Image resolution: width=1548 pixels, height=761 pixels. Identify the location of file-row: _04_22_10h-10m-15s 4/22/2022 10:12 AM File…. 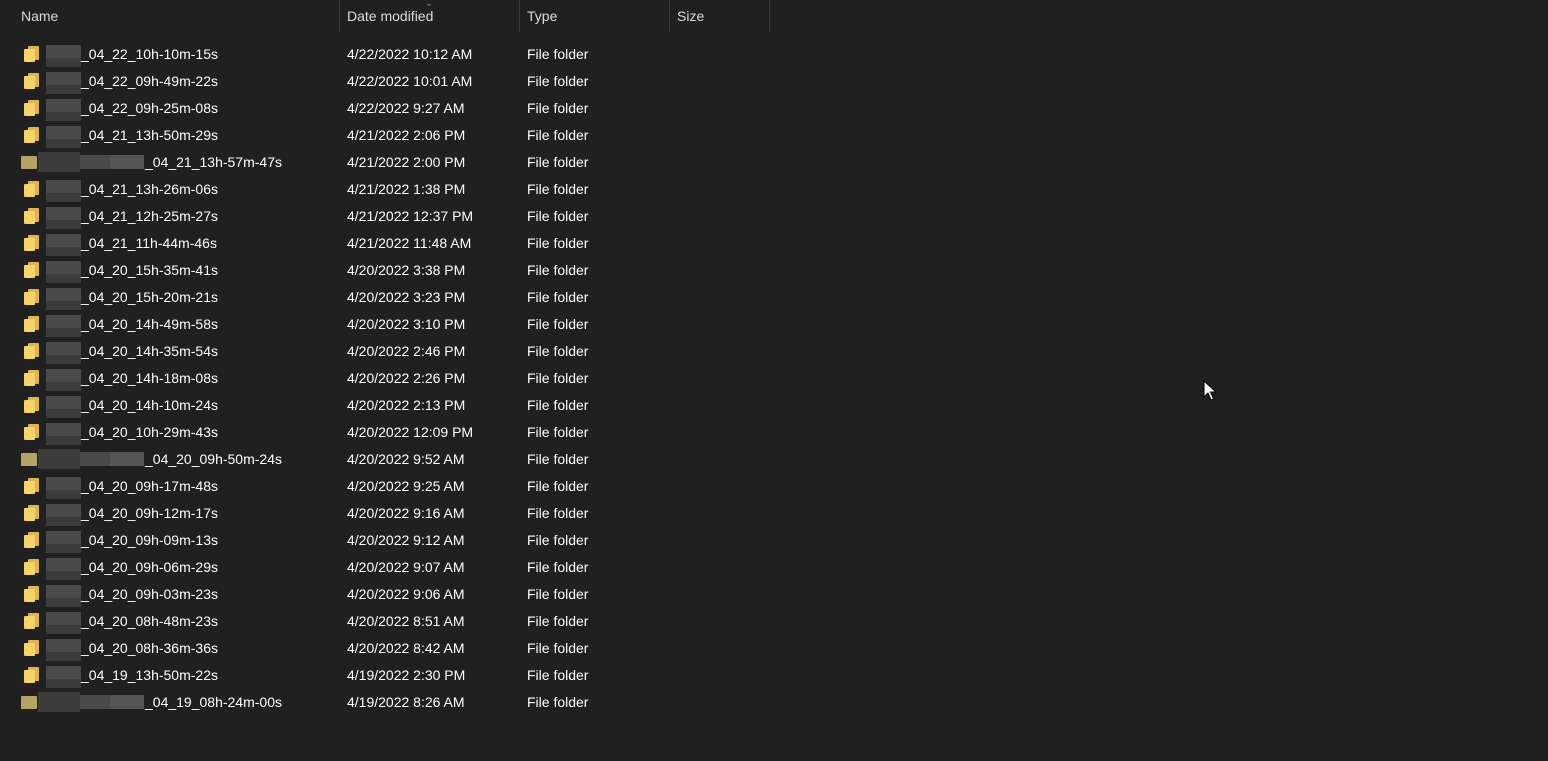
(385, 54).